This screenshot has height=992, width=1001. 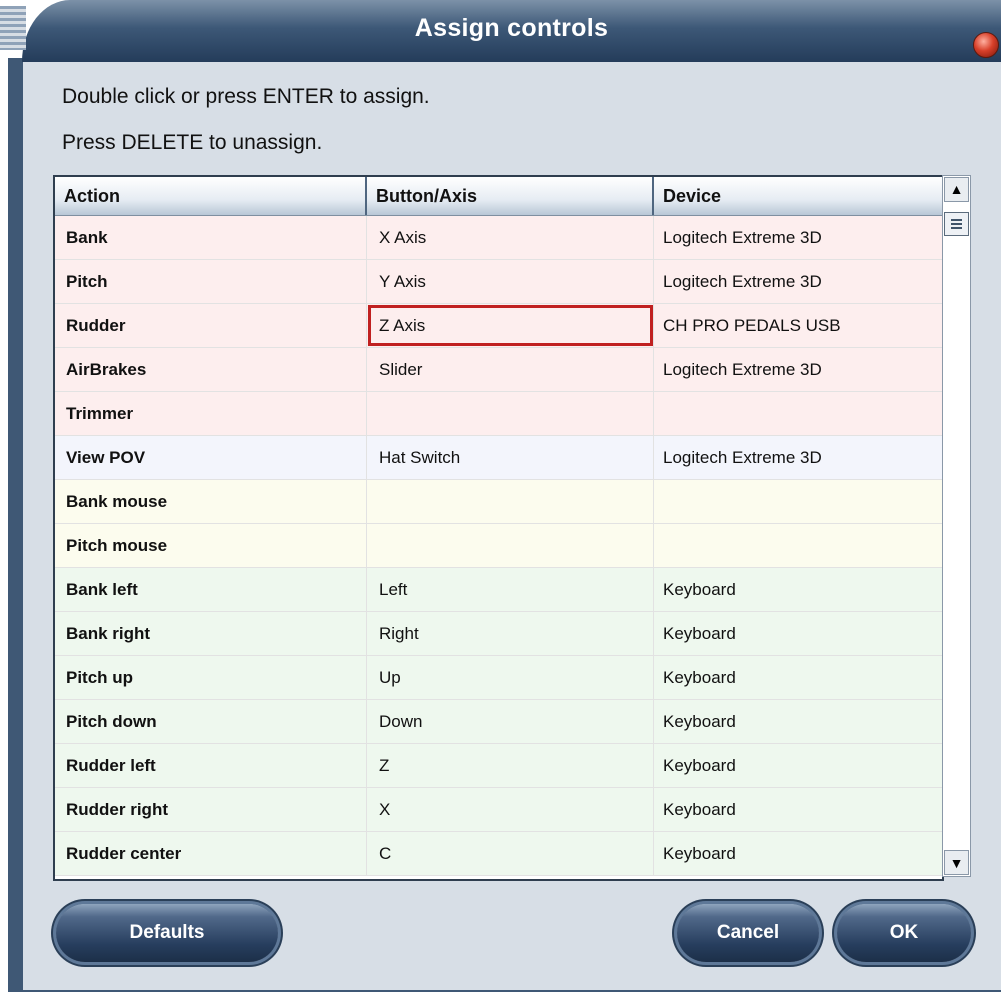 What do you see at coordinates (510, 369) in the screenshot?
I see `binding-cell: Slider` at bounding box center [510, 369].